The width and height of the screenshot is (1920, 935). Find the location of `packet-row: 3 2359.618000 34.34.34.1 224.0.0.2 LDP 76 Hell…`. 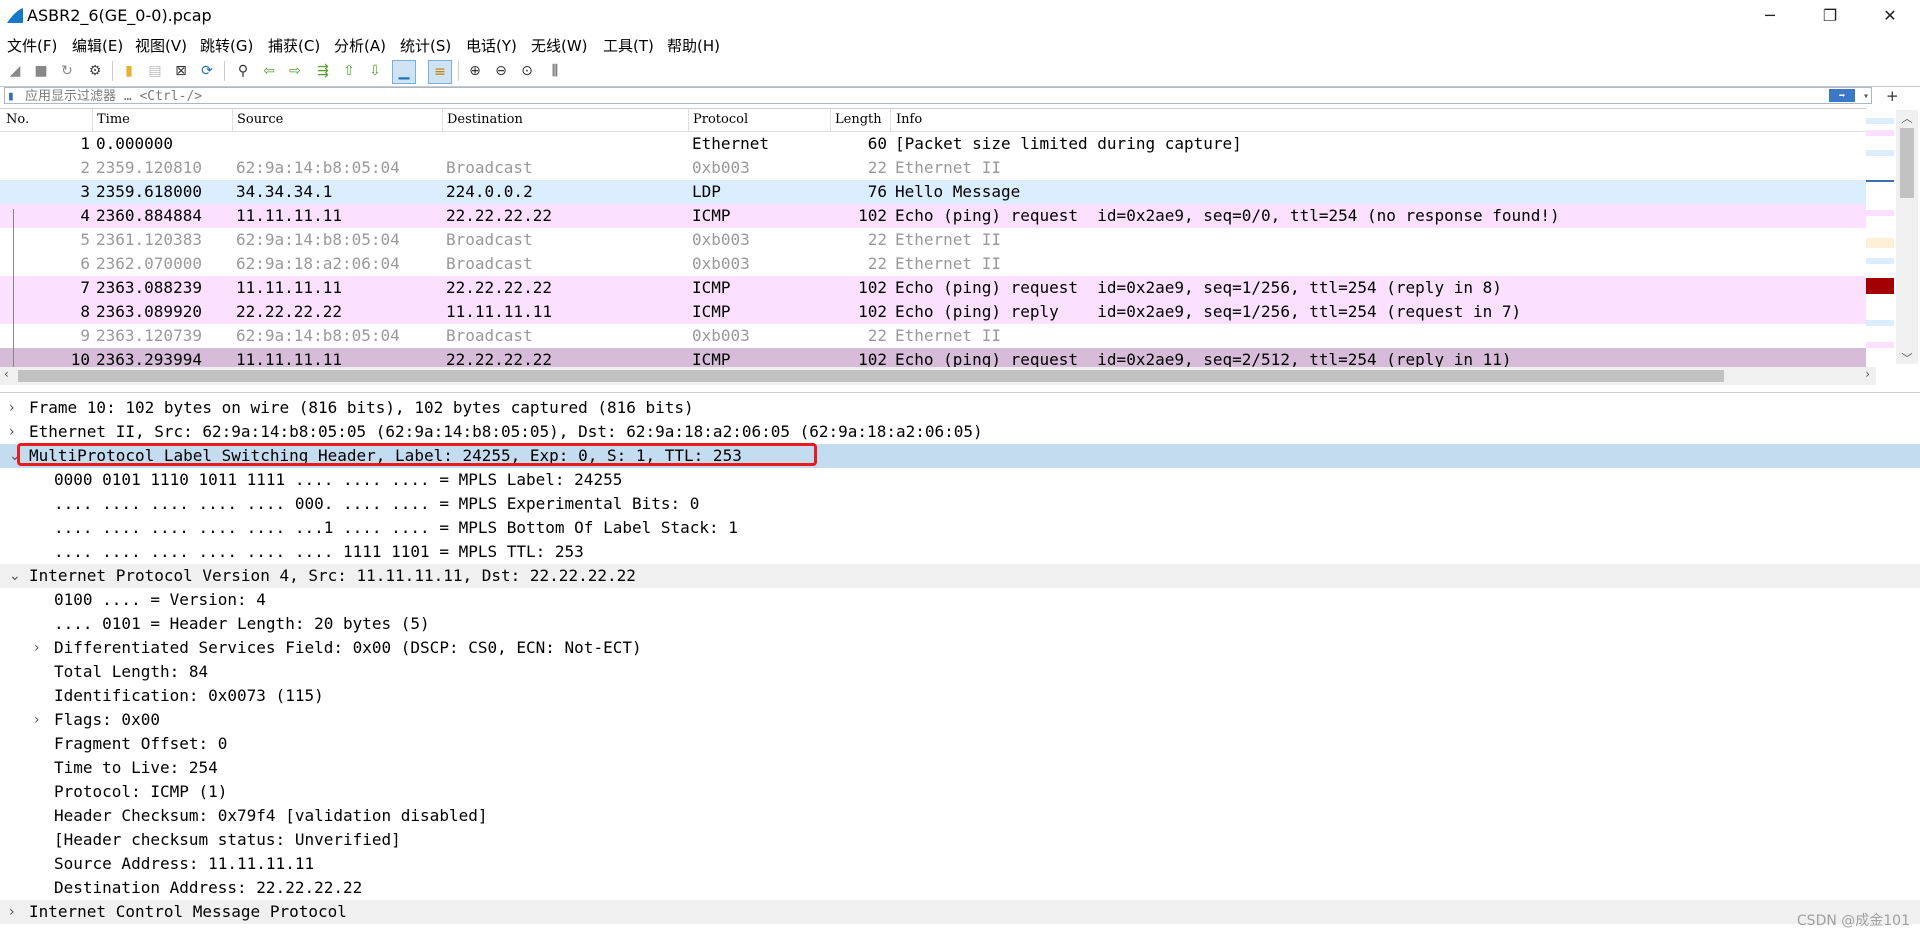

packet-row: 3 2359.618000 34.34.34.1 224.0.0.2 LDP 76 Hell… is located at coordinates (933, 192).